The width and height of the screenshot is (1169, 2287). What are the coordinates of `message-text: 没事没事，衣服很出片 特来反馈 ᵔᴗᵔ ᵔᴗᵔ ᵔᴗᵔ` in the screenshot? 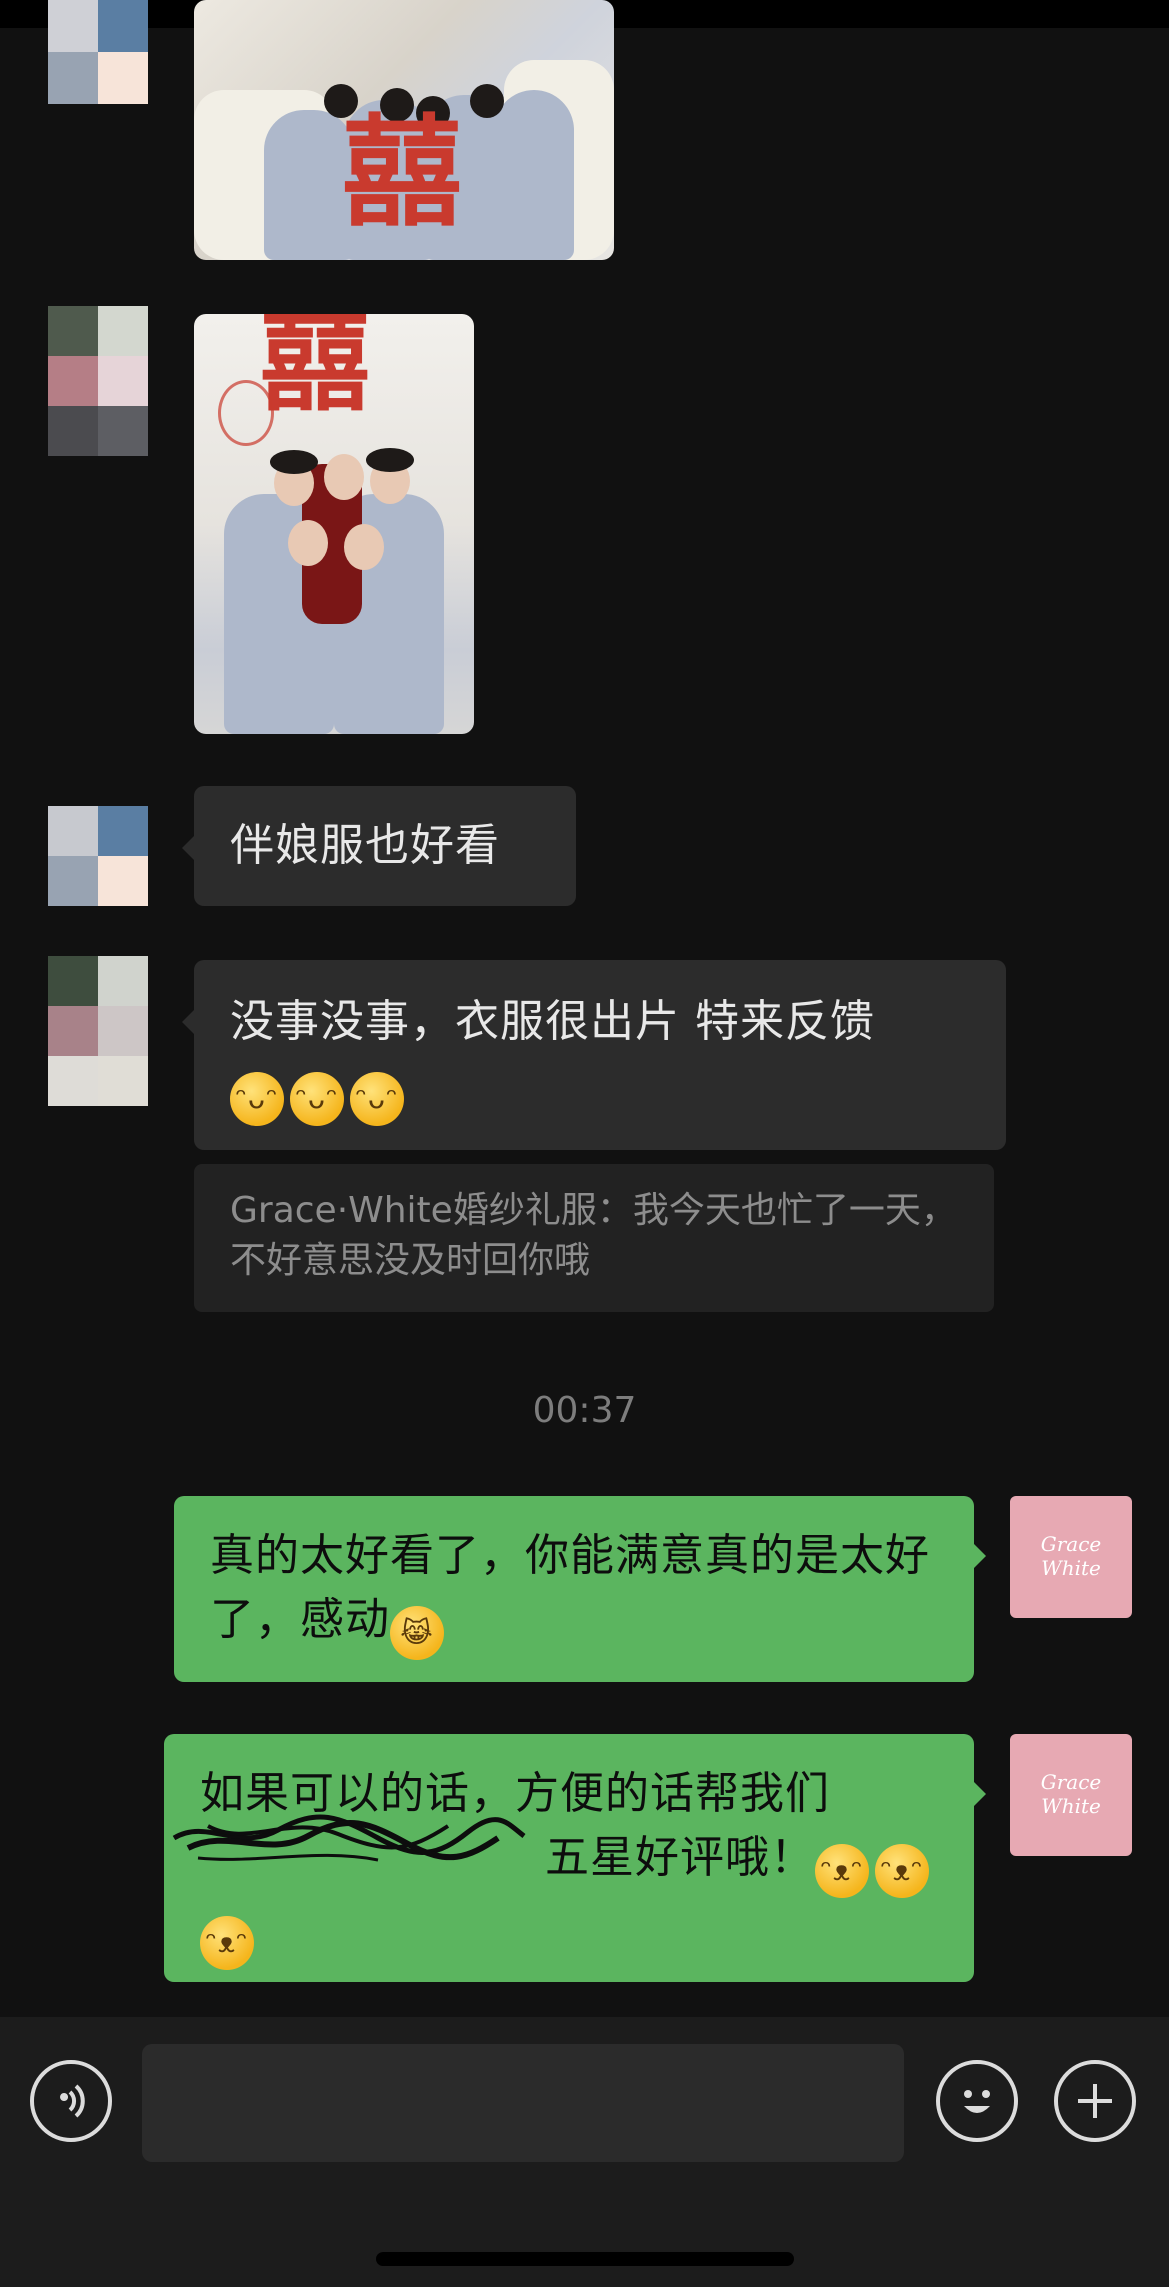 It's located at (610, 1058).